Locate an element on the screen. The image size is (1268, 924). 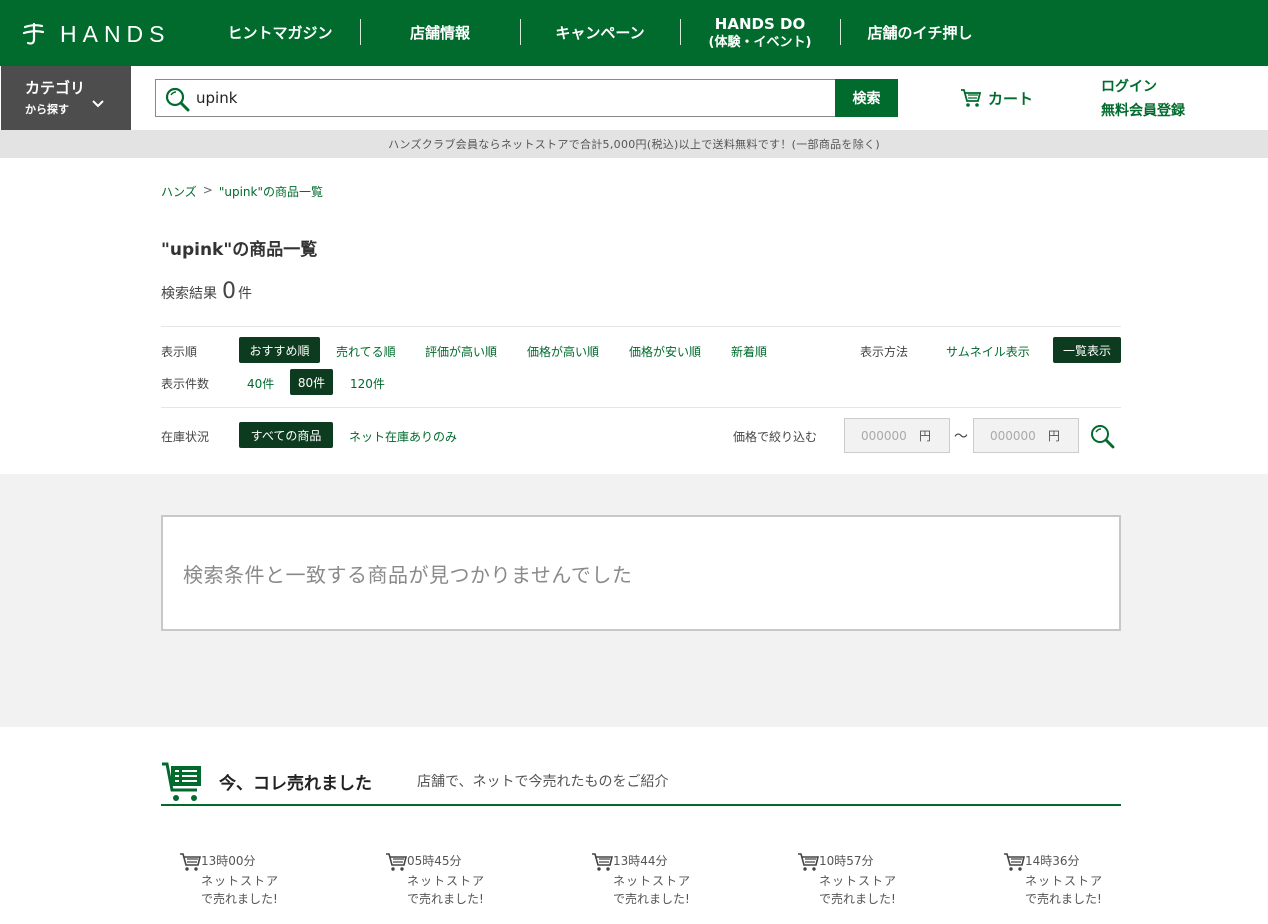
breadcrumb: ハンズ > "upink"の商品一覧 is located at coordinates (242, 191).